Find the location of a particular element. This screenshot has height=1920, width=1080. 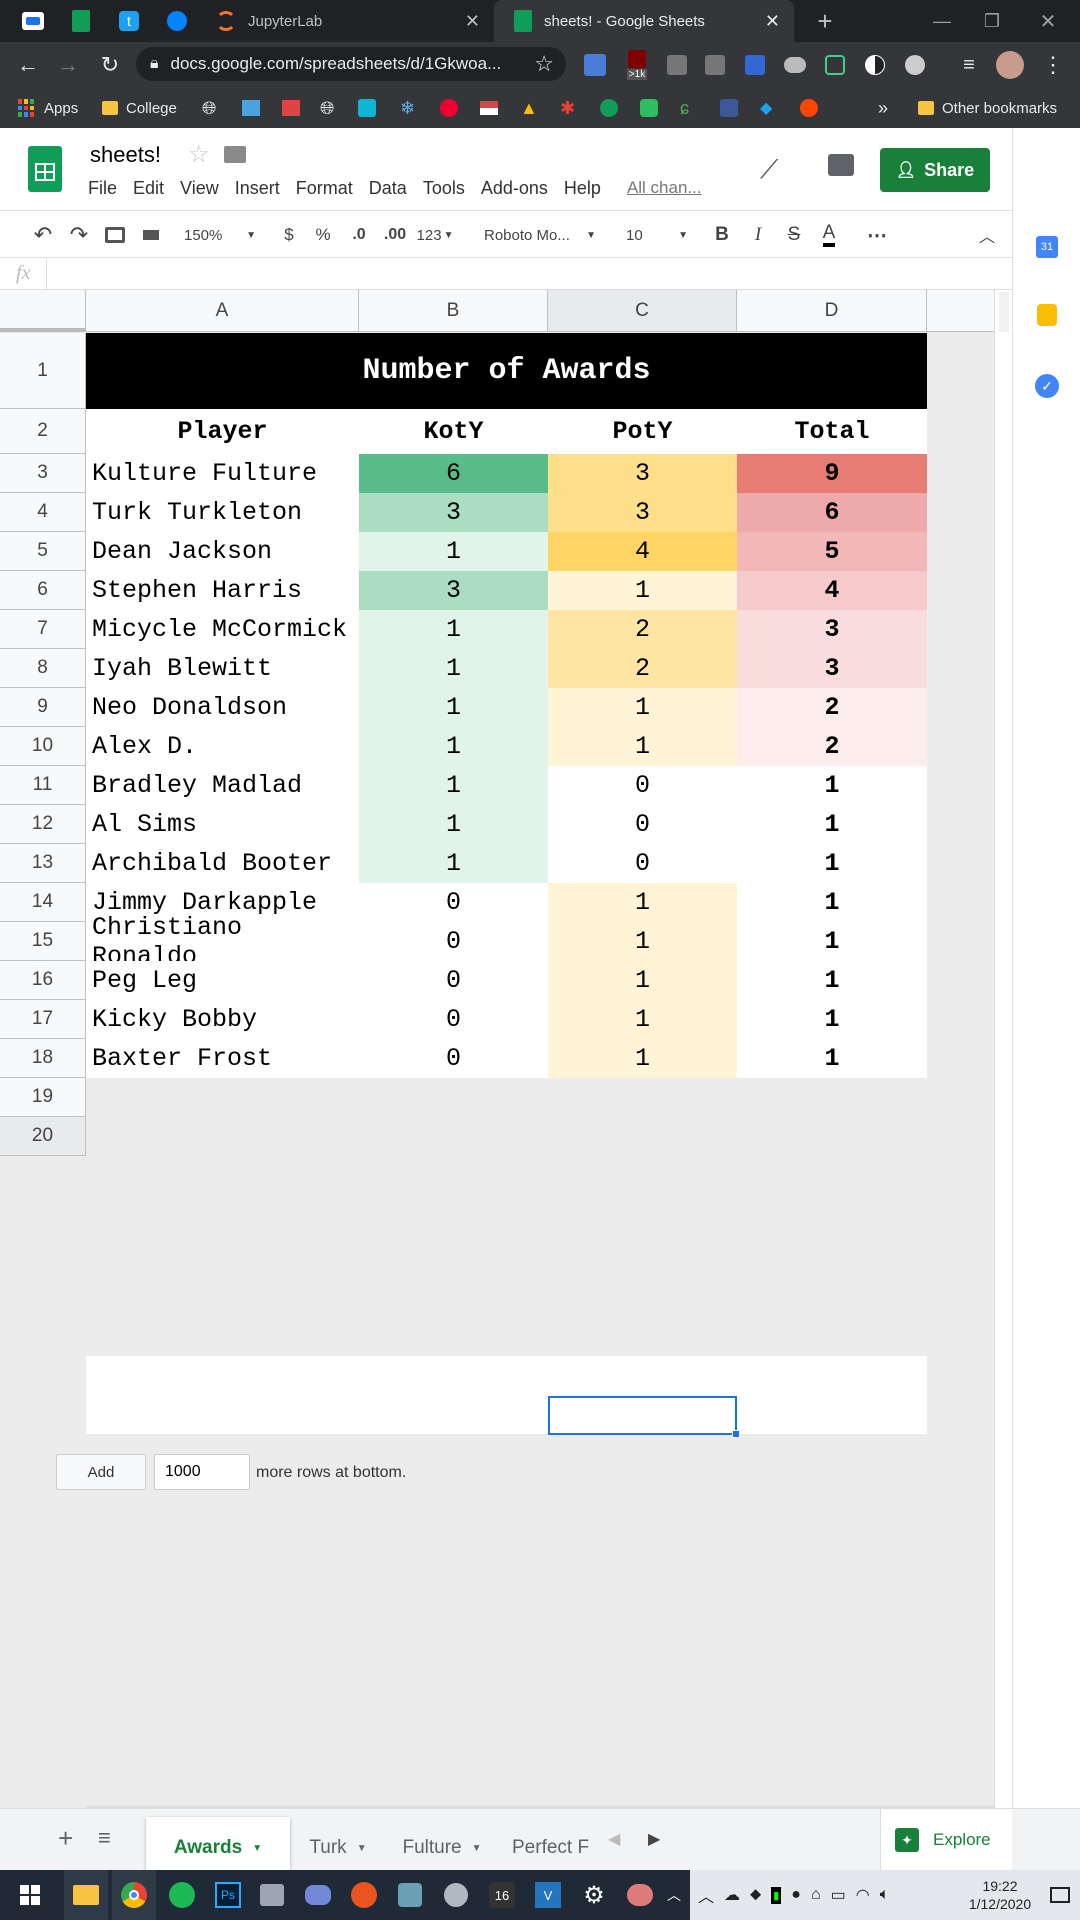

player-cell: Baxter Frost is located at coordinates (222, 1058).